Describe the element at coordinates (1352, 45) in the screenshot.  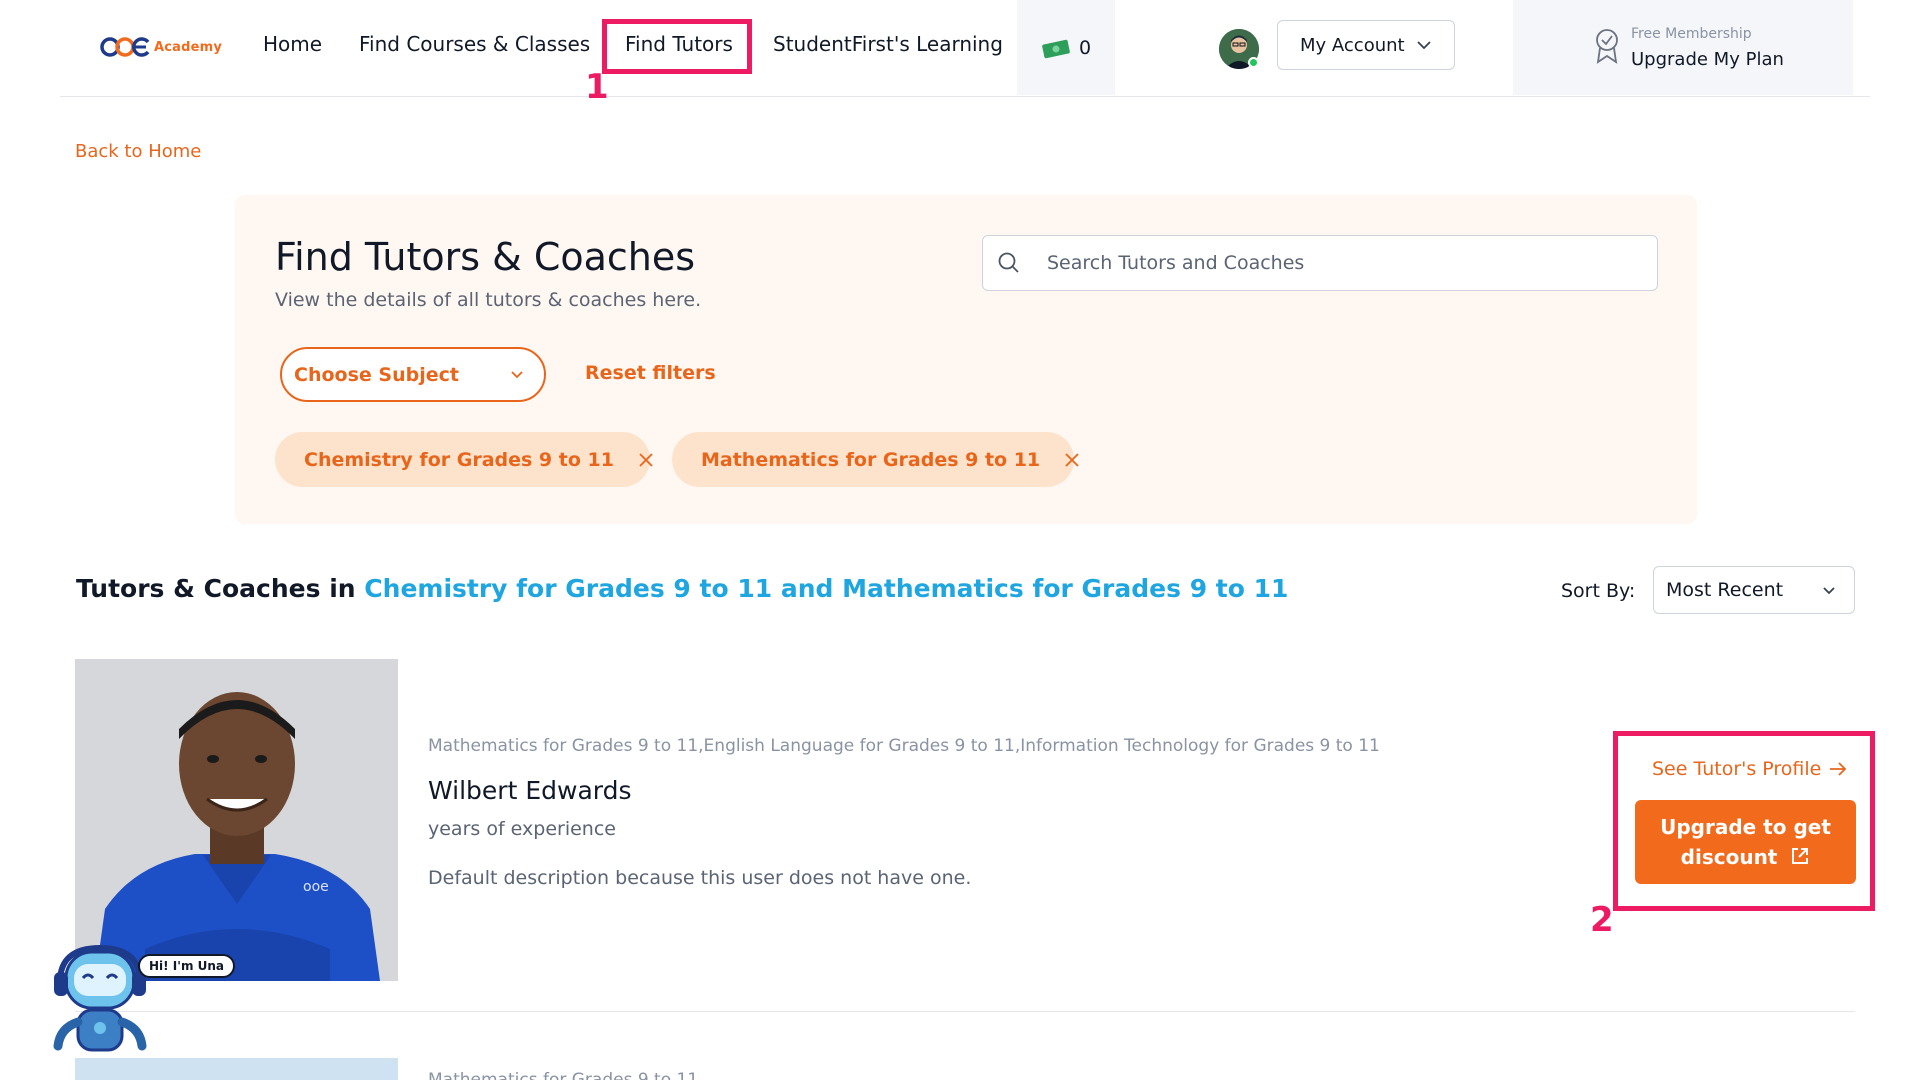
I see `my-account-label: My Account` at that location.